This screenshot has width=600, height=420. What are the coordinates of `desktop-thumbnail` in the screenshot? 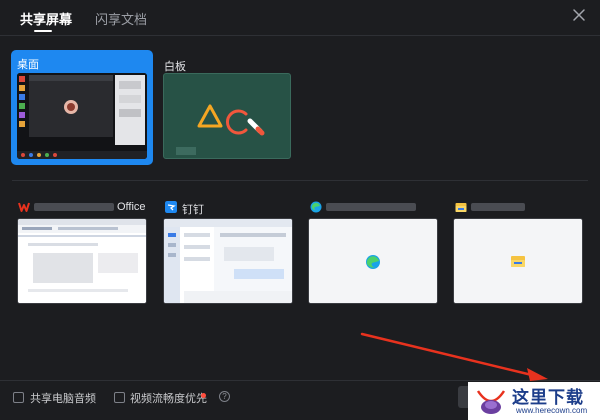 It's located at (82, 116).